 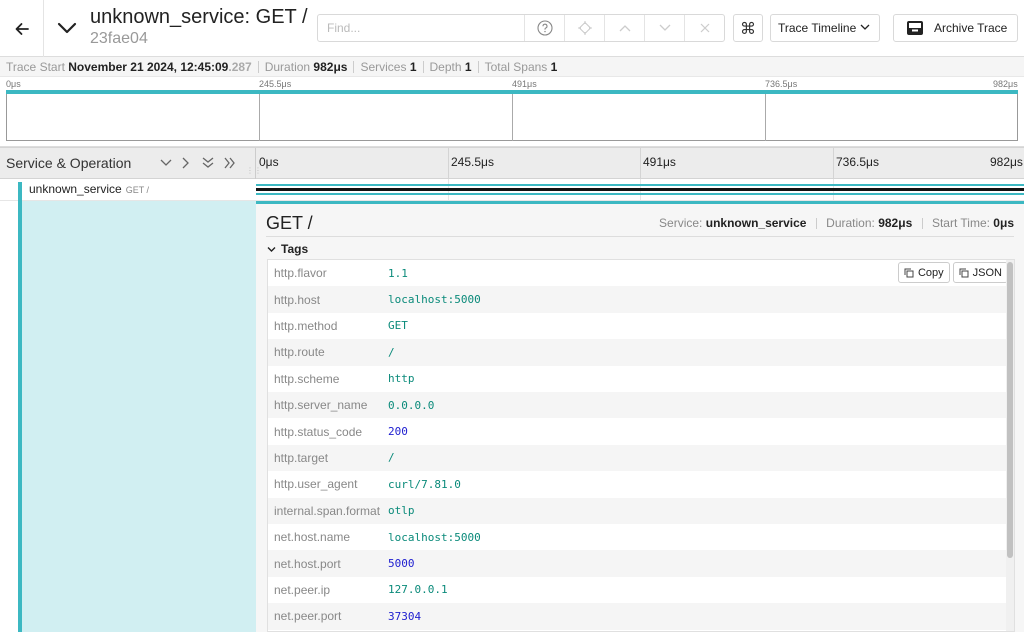 I want to click on collapse-header-button, so click(x=67, y=28).